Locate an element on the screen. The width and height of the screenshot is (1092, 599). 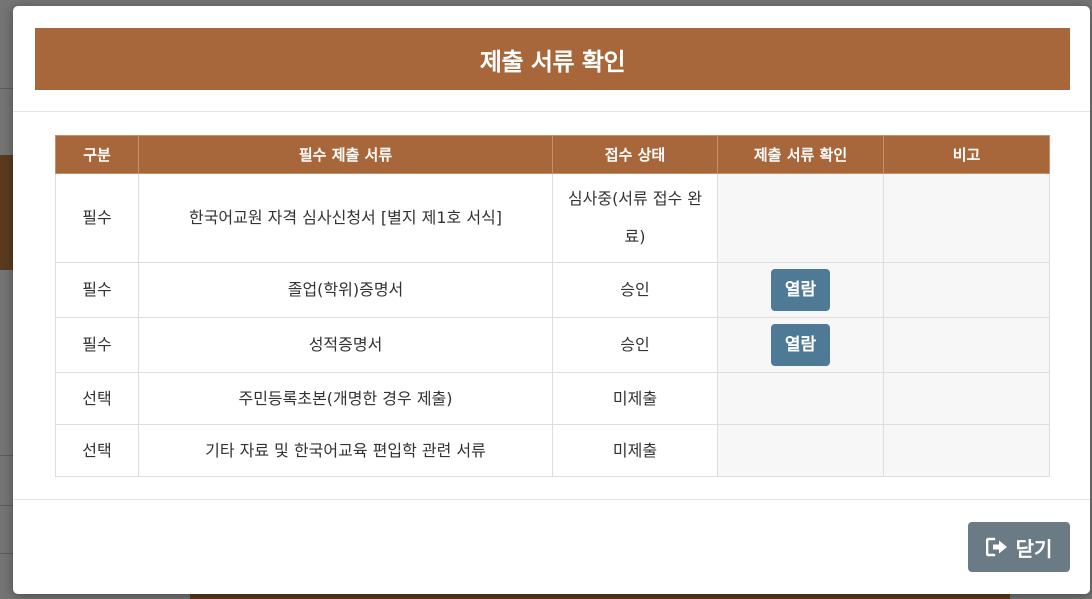
table-row: 필수 성적증명서 승인 열람 is located at coordinates (552, 345).